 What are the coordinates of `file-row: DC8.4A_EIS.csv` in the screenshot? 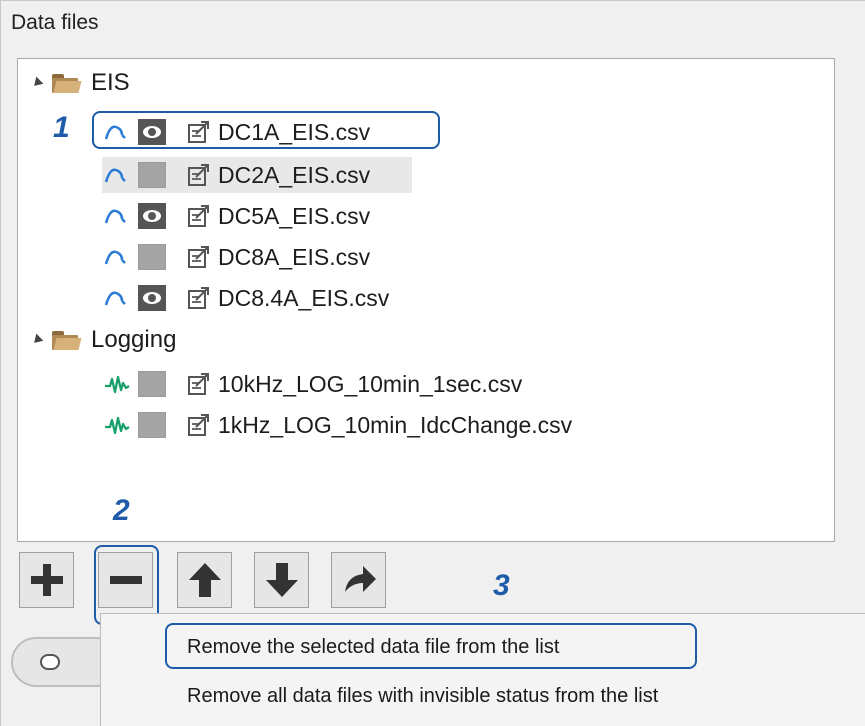 It's located at (245, 298).